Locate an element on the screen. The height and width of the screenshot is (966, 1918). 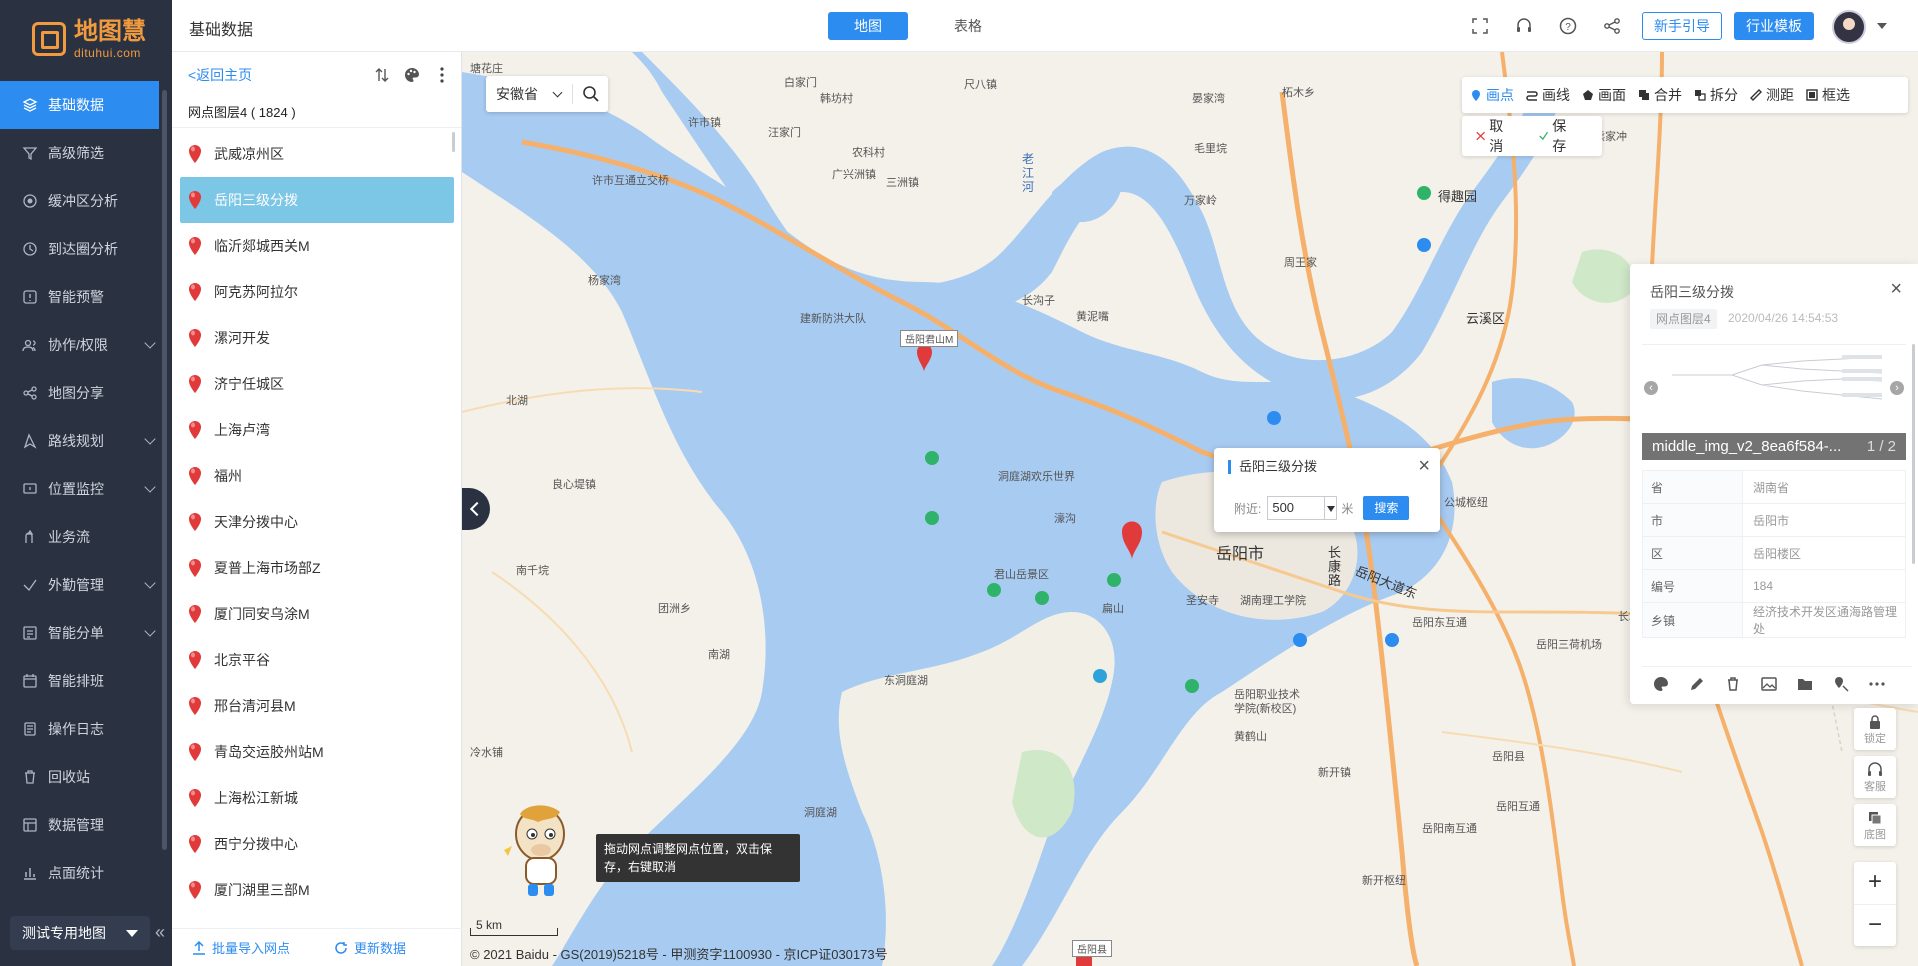
list-item: 临沂郯城西关M is located at coordinates (317, 246).